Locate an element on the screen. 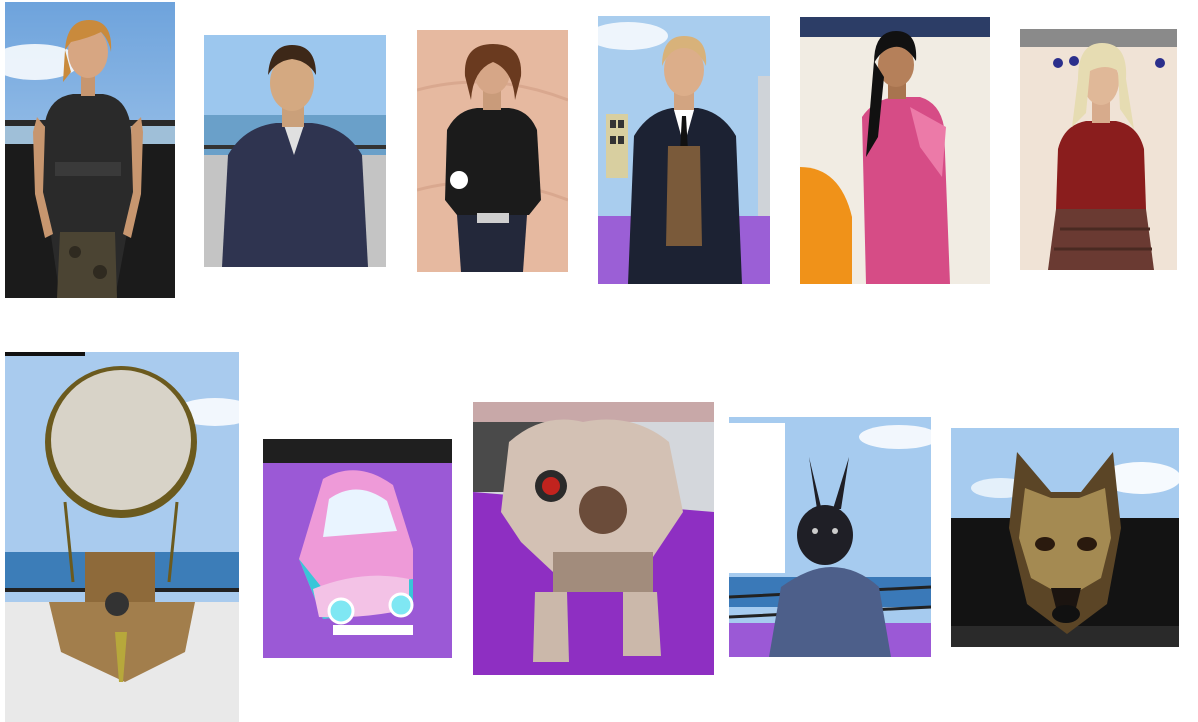  avatar-rabbit-image is located at coordinates (830, 537).